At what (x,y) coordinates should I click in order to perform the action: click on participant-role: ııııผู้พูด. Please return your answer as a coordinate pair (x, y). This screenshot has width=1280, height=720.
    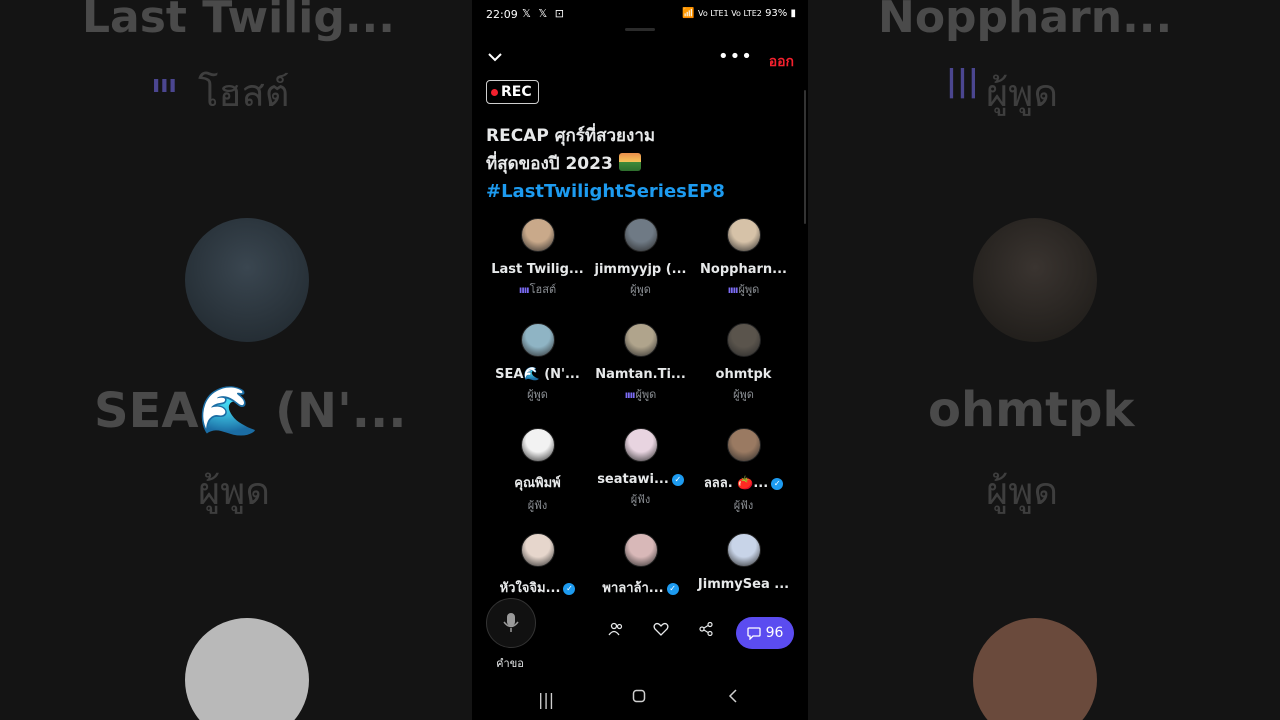
    Looking at the image, I should click on (743, 289).